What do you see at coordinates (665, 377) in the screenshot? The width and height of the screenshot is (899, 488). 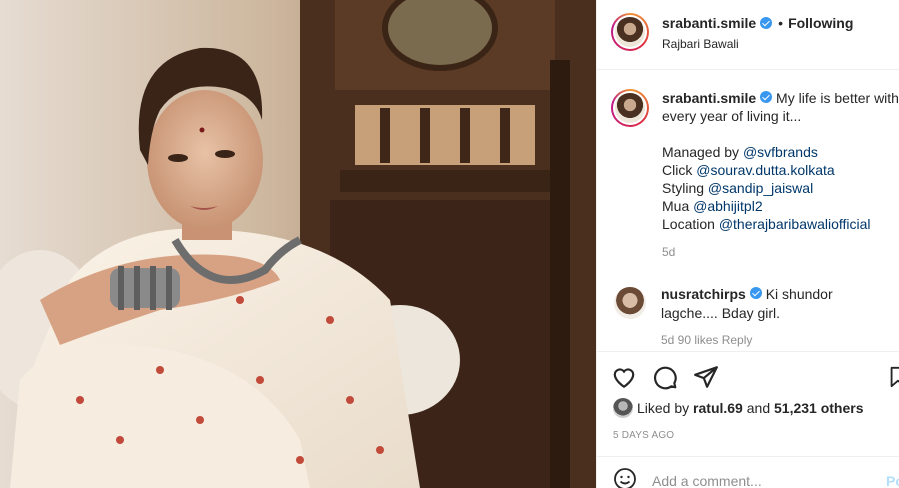 I see `comment-icon` at bounding box center [665, 377].